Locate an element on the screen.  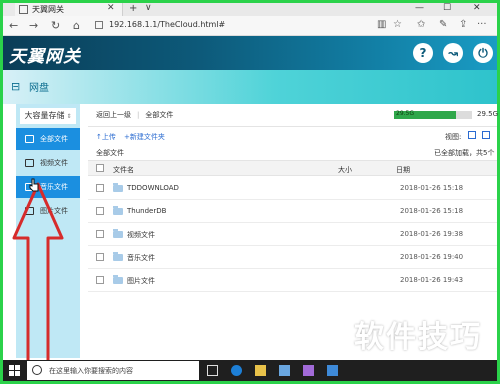
tab-title: 天翼网关 is located at coordinates (48, 9).